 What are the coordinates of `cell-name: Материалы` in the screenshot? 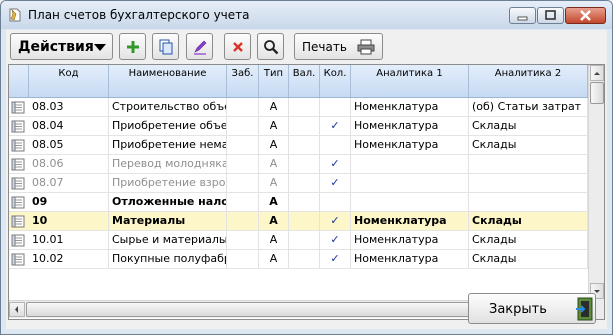 It's located at (168, 221).